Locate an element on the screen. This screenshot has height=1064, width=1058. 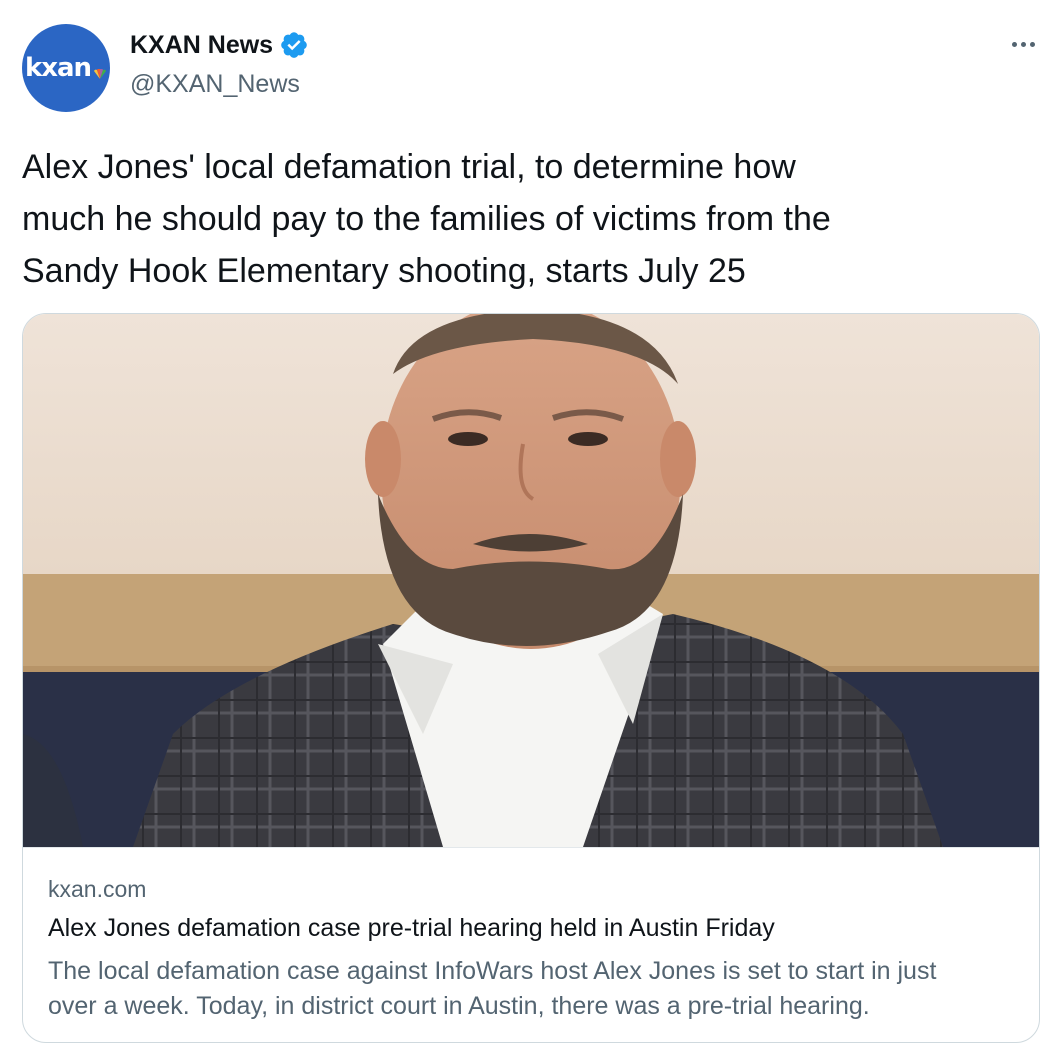
author-handle: @KXAN_News is located at coordinates (215, 84).